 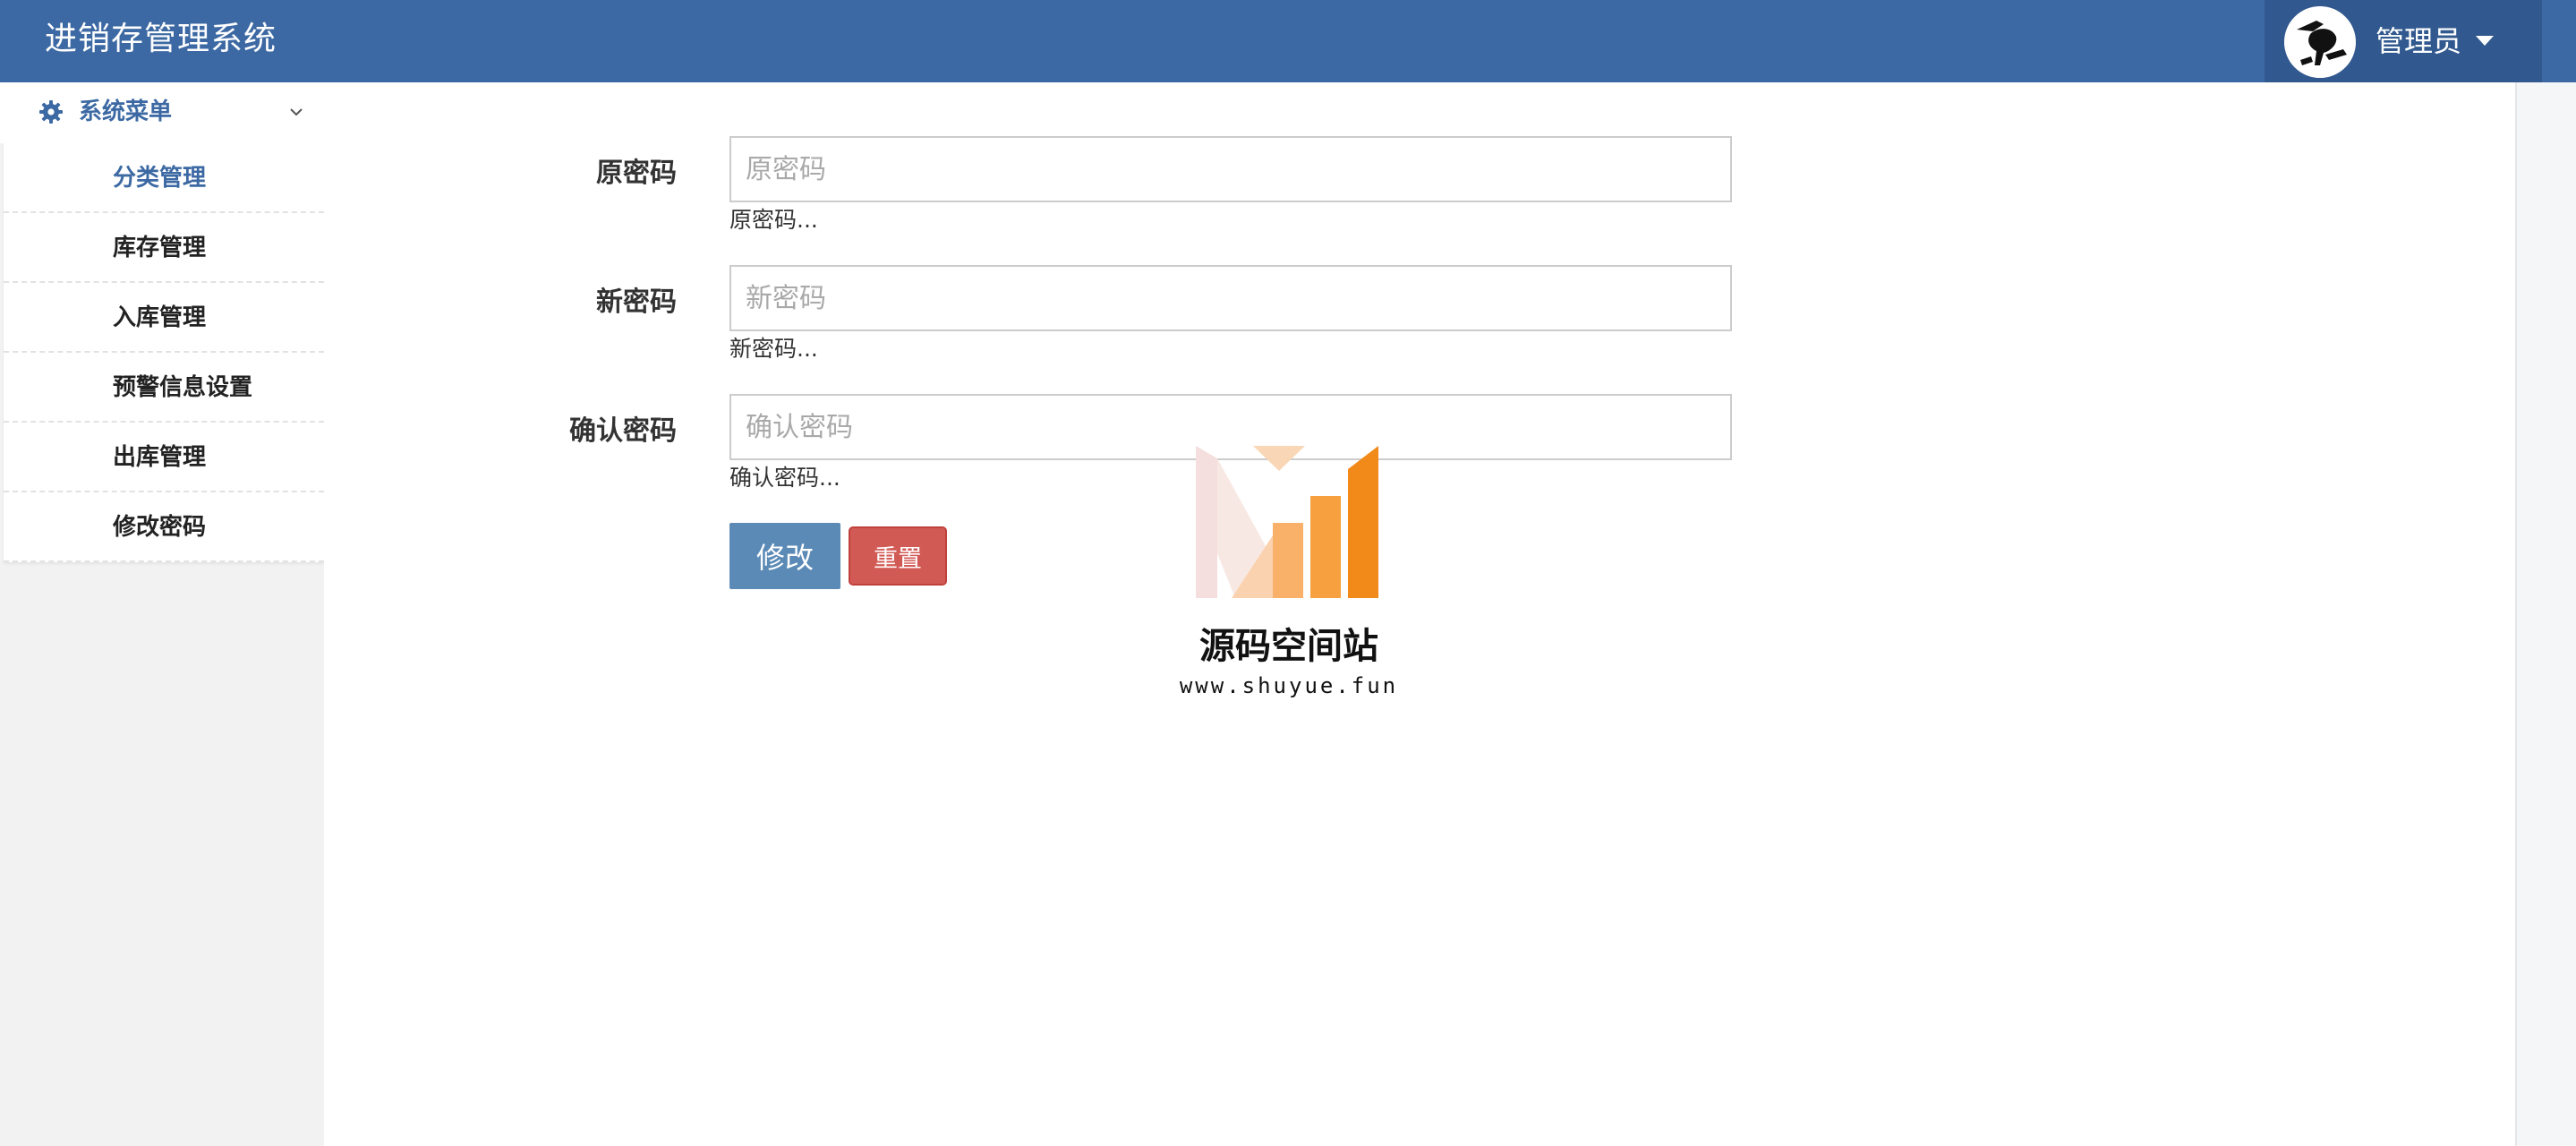 I want to click on confirm-password-label: 确认密码, so click(x=623, y=431).